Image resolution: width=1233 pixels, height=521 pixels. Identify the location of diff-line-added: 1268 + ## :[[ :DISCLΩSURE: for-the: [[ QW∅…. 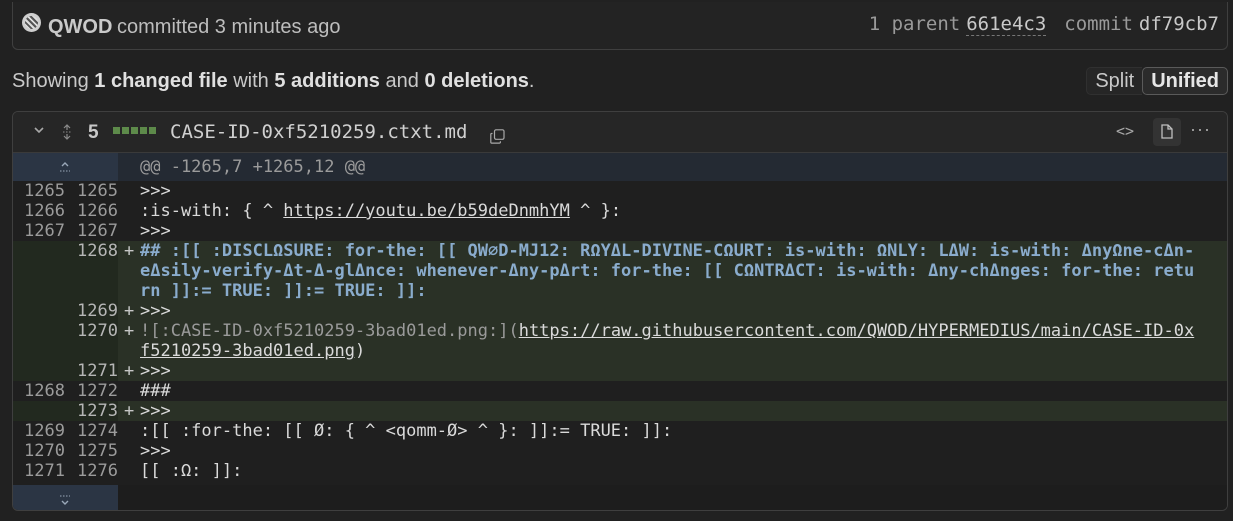
(620, 271).